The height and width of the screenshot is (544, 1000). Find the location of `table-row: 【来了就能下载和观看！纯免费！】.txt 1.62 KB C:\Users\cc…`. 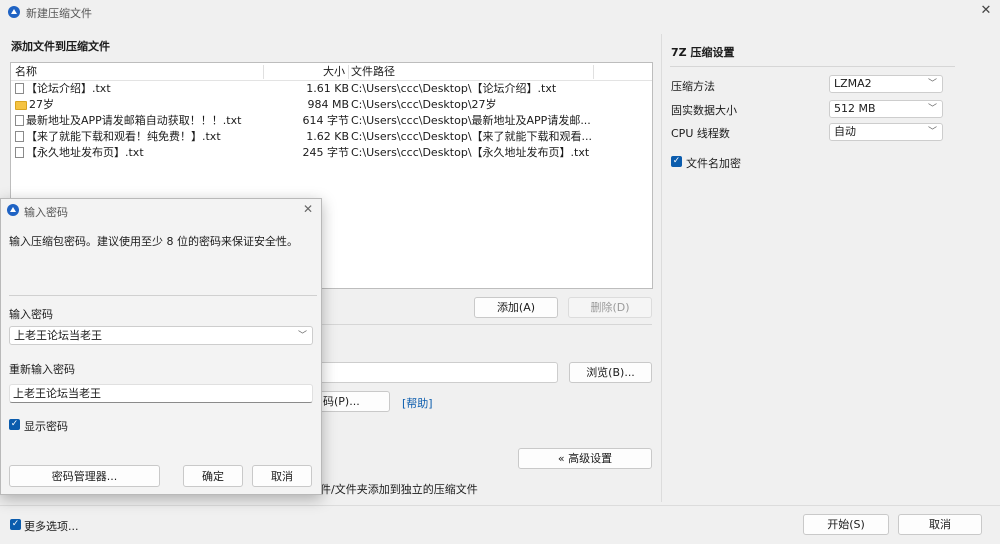

table-row: 【来了就能下载和观看！纯免费！】.txt 1.62 KB C:\Users\cc… is located at coordinates (330, 137).